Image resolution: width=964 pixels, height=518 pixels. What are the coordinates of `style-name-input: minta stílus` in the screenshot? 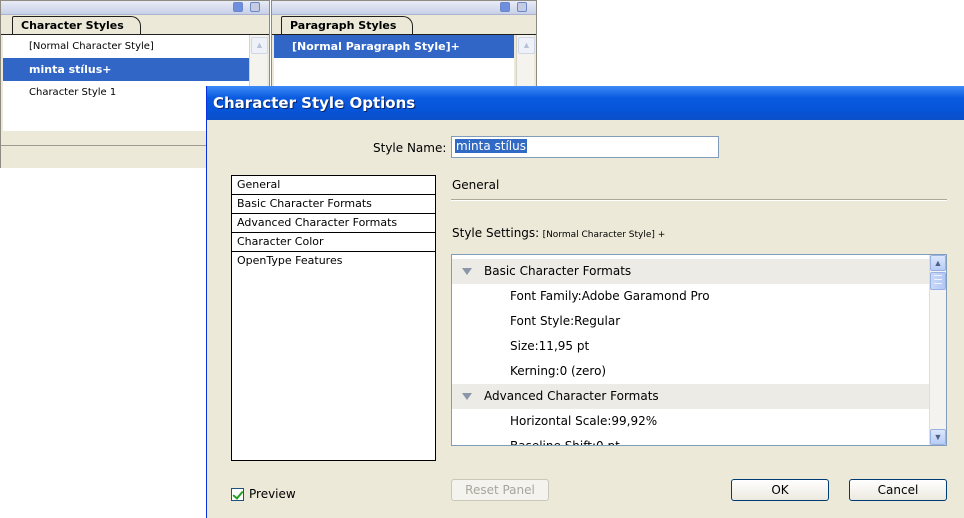 It's located at (585, 147).